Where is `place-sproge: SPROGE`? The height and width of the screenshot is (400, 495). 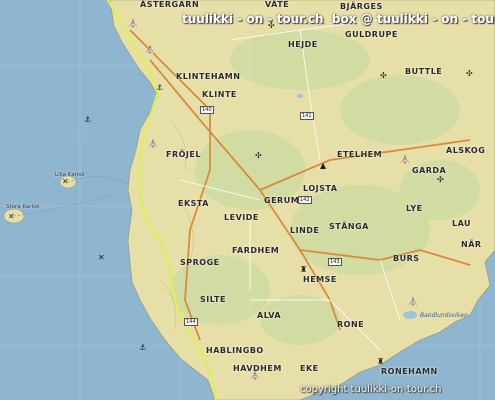
place-sproge: SPROGE is located at coordinates (200, 262).